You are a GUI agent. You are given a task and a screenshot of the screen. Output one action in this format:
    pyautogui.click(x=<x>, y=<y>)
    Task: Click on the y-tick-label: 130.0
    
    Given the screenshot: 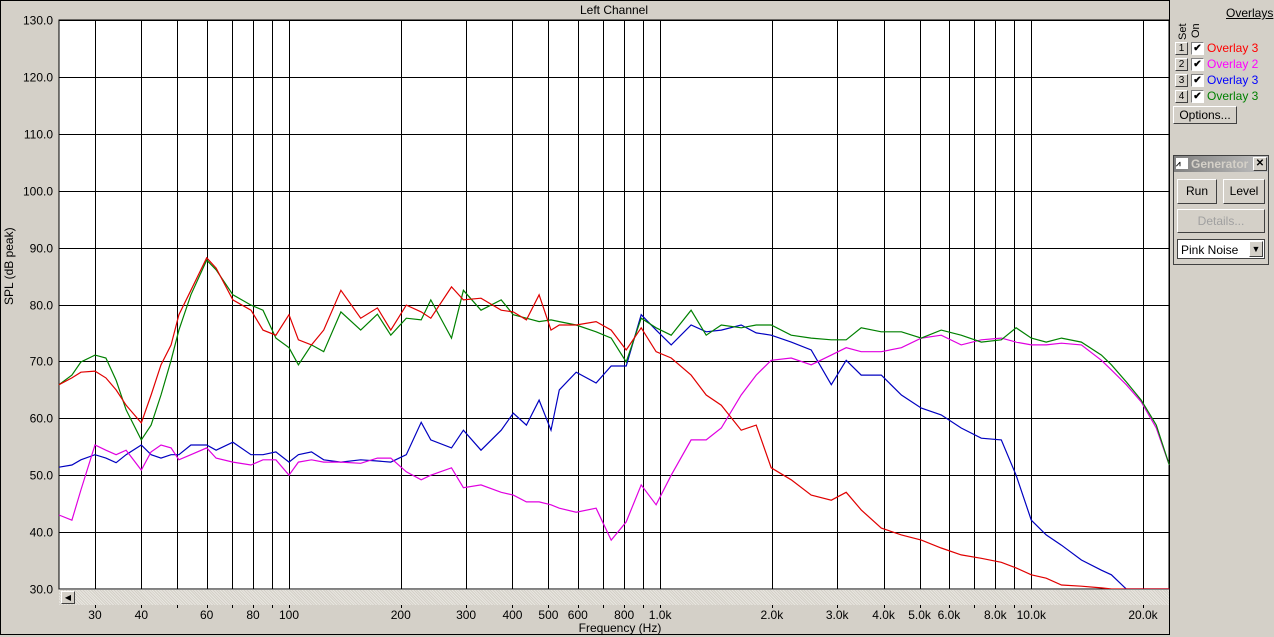 What is the action you would take?
    pyautogui.click(x=38, y=21)
    